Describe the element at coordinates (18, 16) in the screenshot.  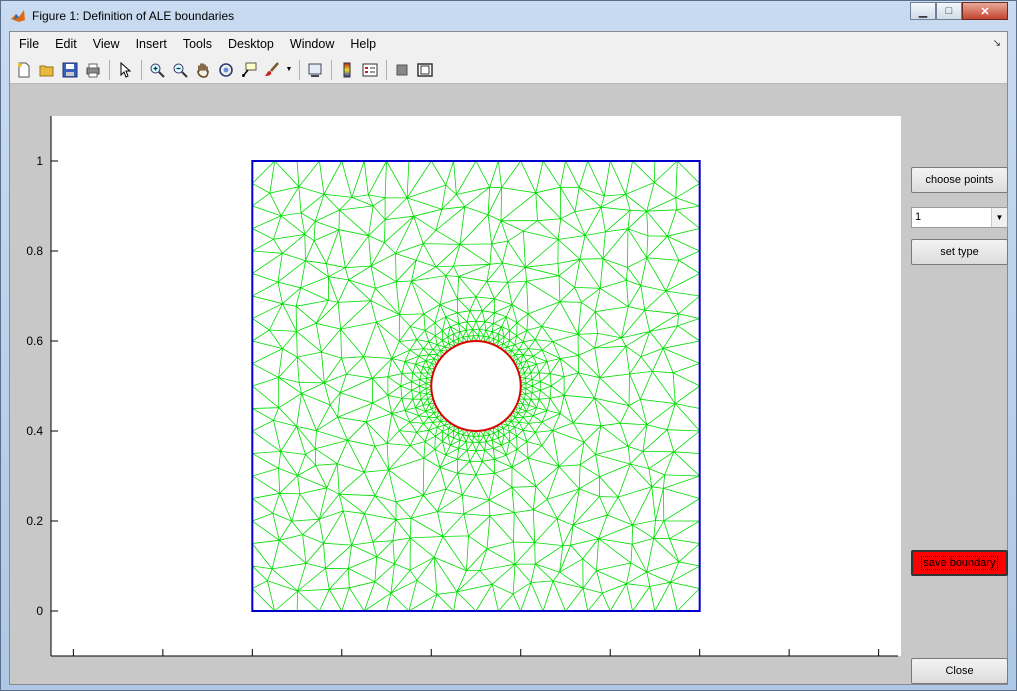
I see `matlab-icon` at that location.